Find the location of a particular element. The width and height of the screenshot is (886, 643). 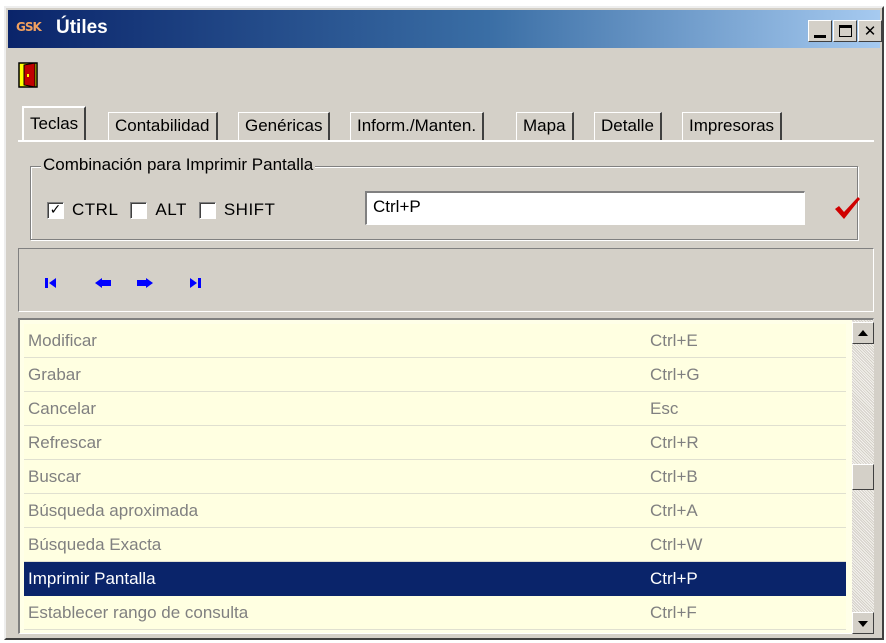

minimize-button is located at coordinates (820, 31).